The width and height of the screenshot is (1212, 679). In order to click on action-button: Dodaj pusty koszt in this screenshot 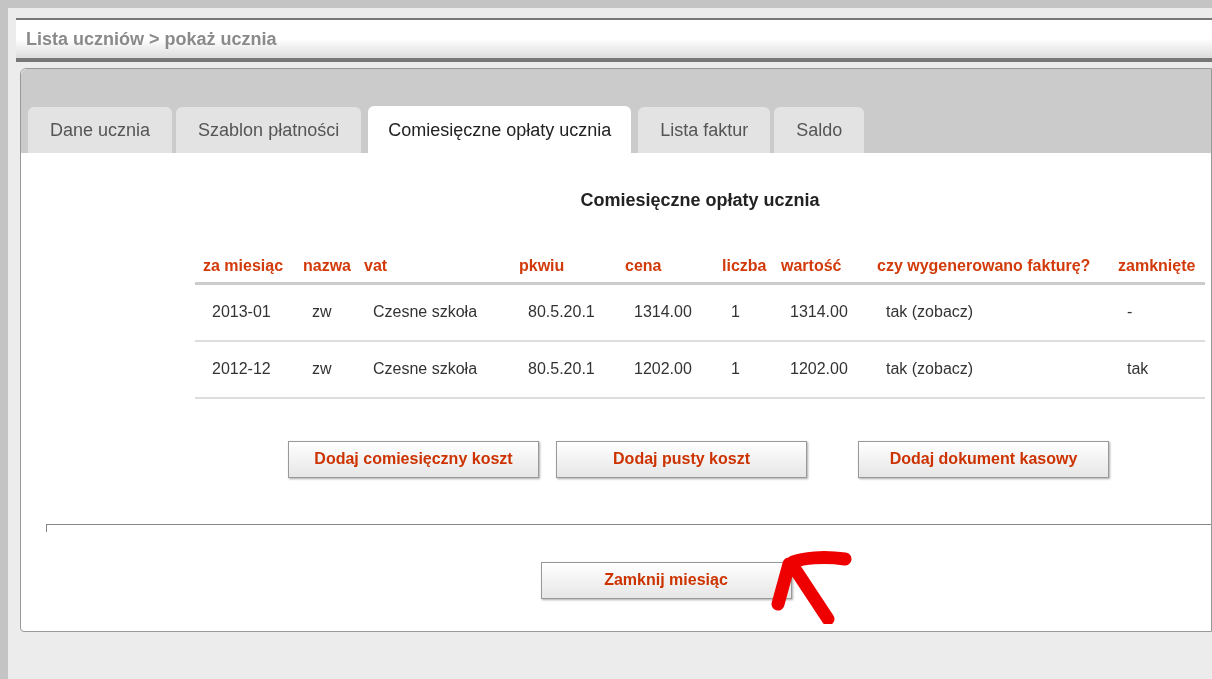, I will do `click(681, 459)`.